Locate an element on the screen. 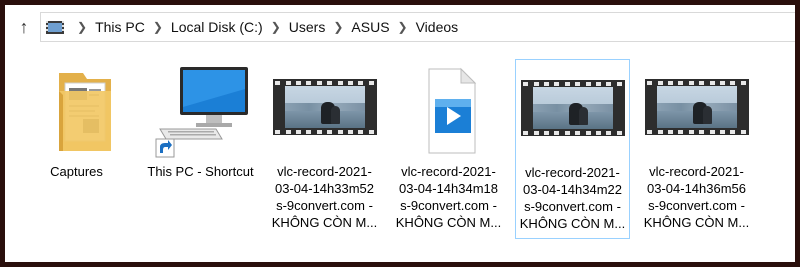  folder-item-captures: Captures is located at coordinates (76, 149).